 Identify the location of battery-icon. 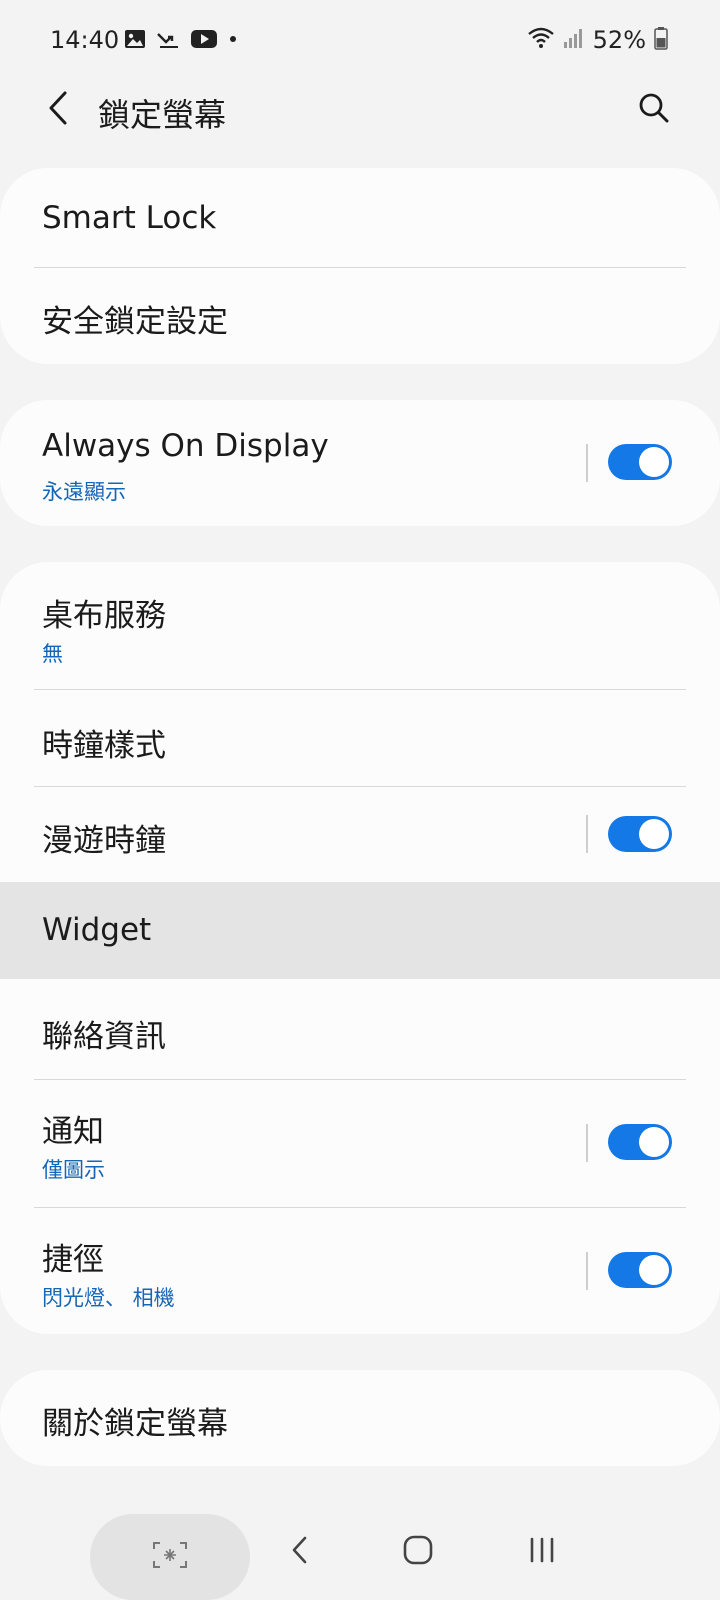
(661, 40).